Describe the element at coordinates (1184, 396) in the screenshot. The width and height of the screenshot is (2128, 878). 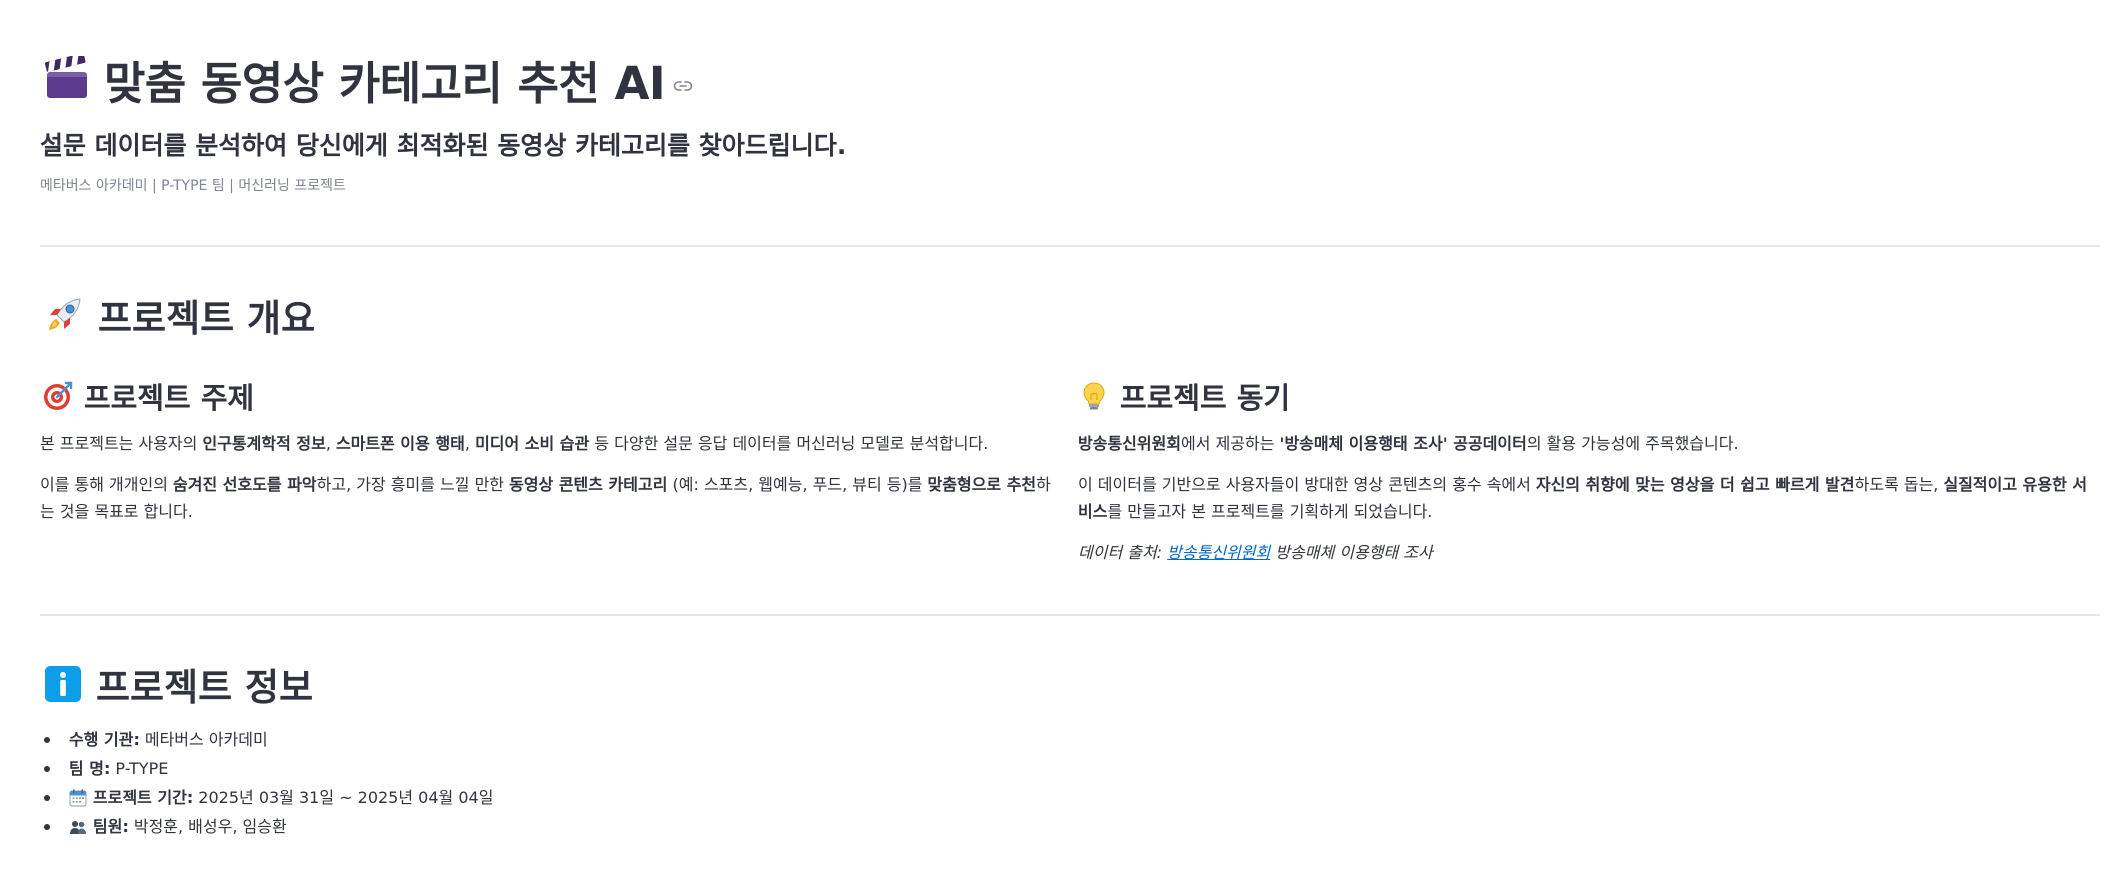
I see `subsection-title-motive: 프로젝트 동기` at that location.